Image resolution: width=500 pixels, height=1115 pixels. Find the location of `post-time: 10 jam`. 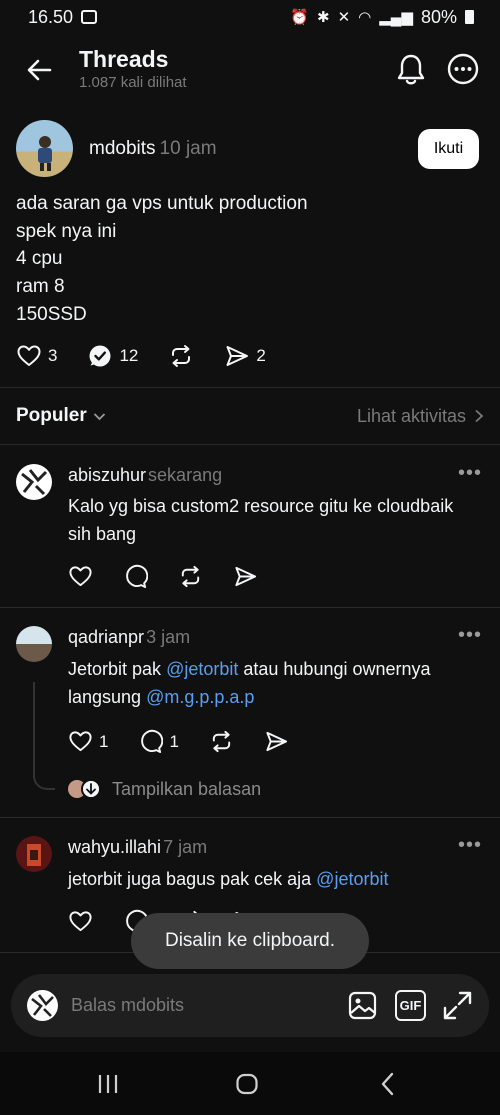

post-time: 10 jam is located at coordinates (188, 148).